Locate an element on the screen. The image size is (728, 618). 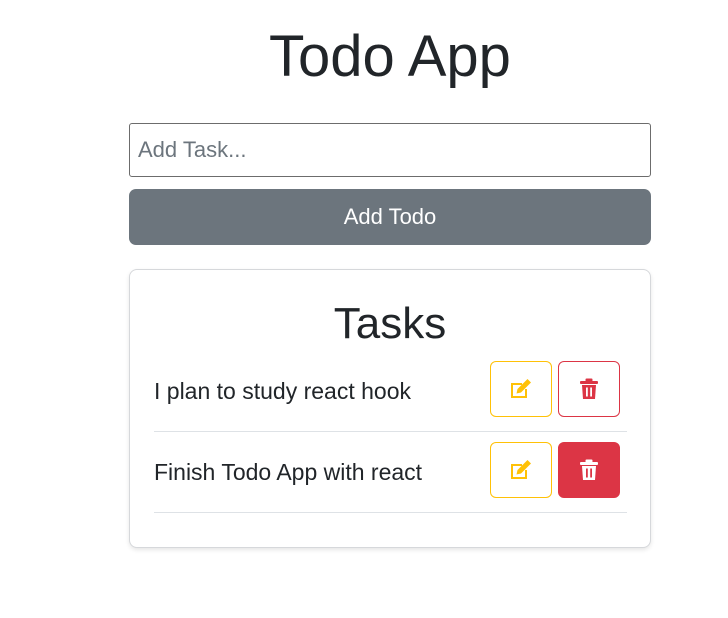
task-item: I plan to study react hook is located at coordinates (390, 391).